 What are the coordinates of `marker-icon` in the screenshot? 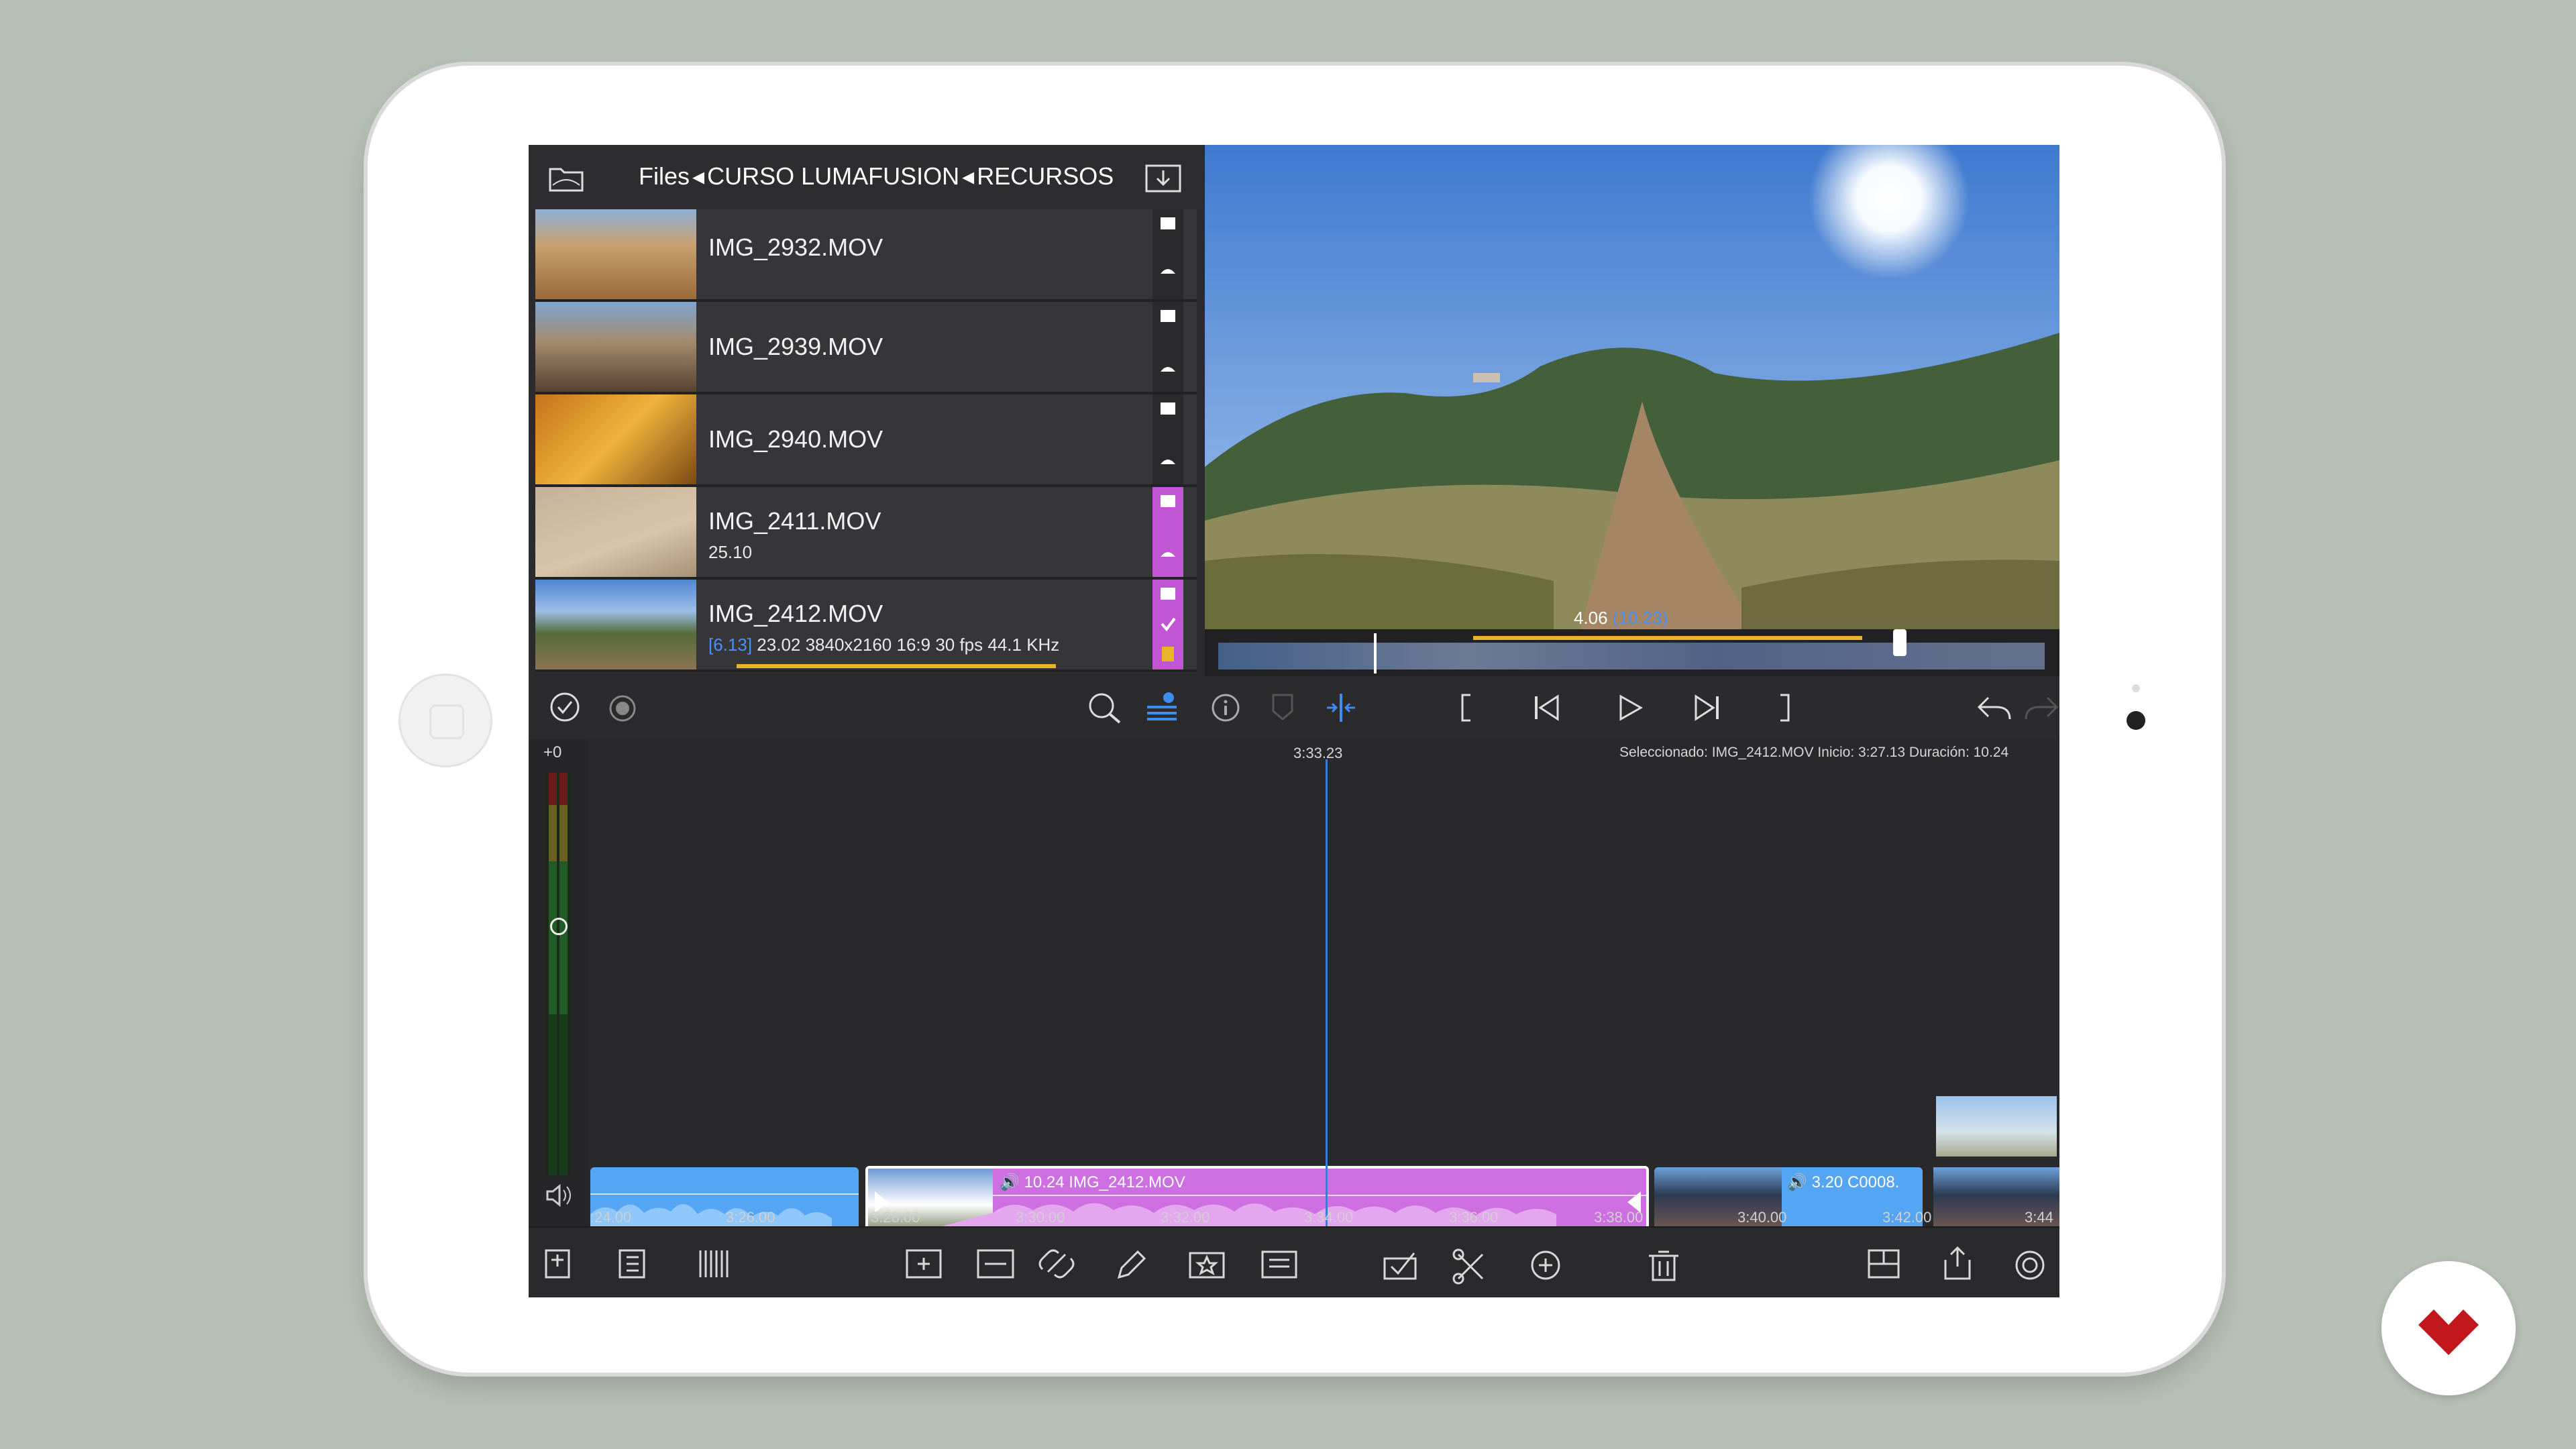 It's located at (1282, 709).